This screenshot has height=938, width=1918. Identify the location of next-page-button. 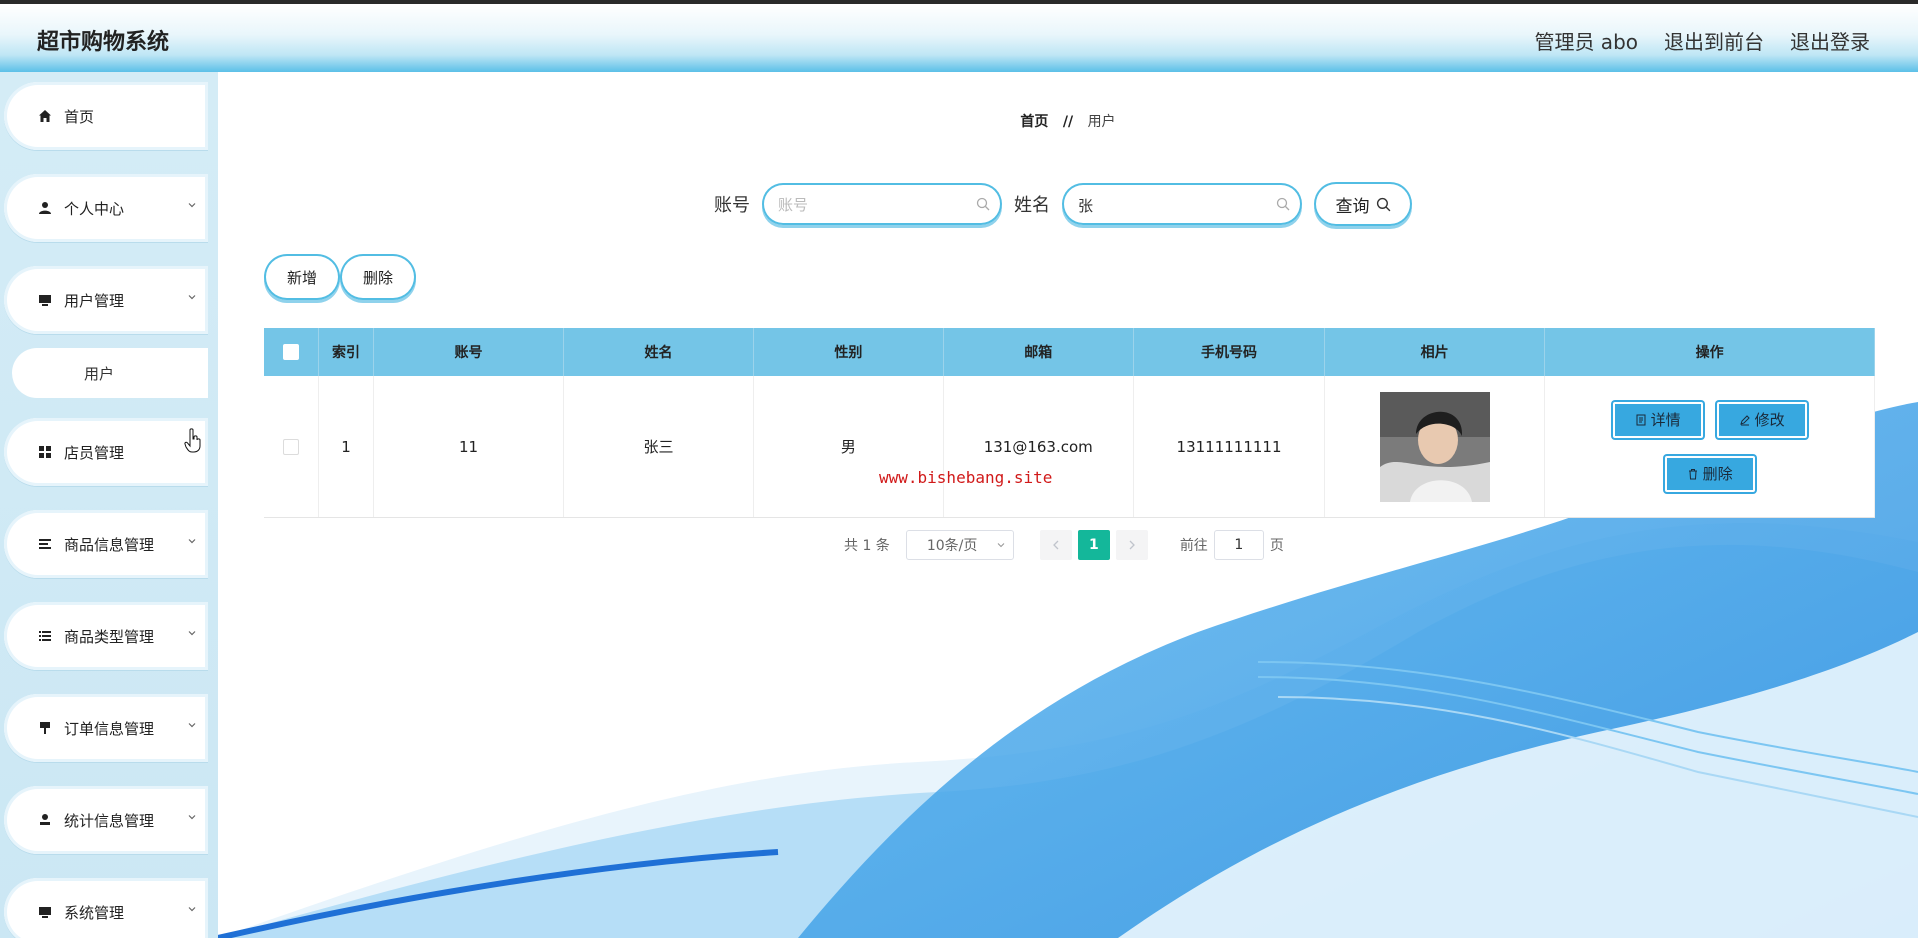
(1131, 545).